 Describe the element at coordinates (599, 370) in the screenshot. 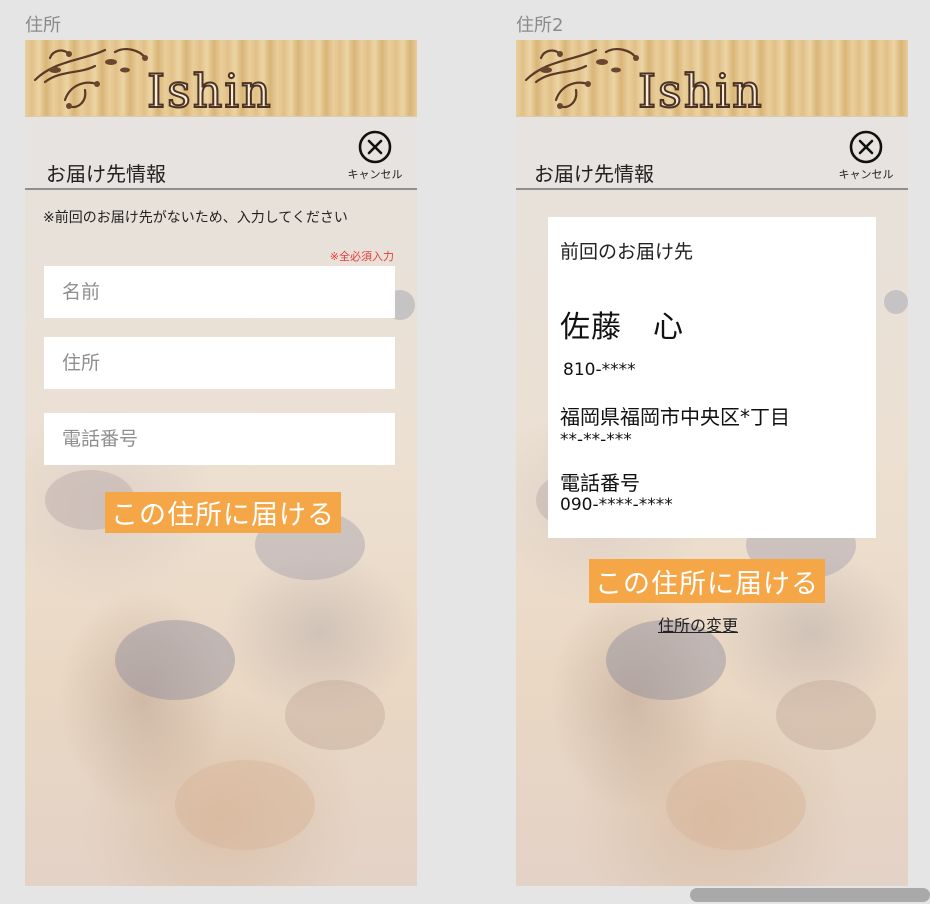

I see `postal-code: 810-****` at that location.